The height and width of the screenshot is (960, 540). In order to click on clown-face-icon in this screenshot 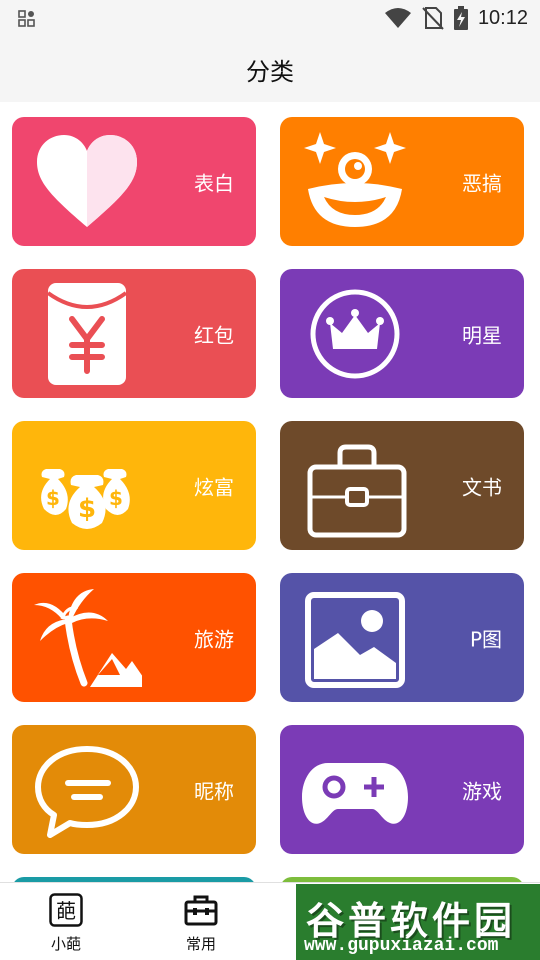, I will do `click(355, 179)`.